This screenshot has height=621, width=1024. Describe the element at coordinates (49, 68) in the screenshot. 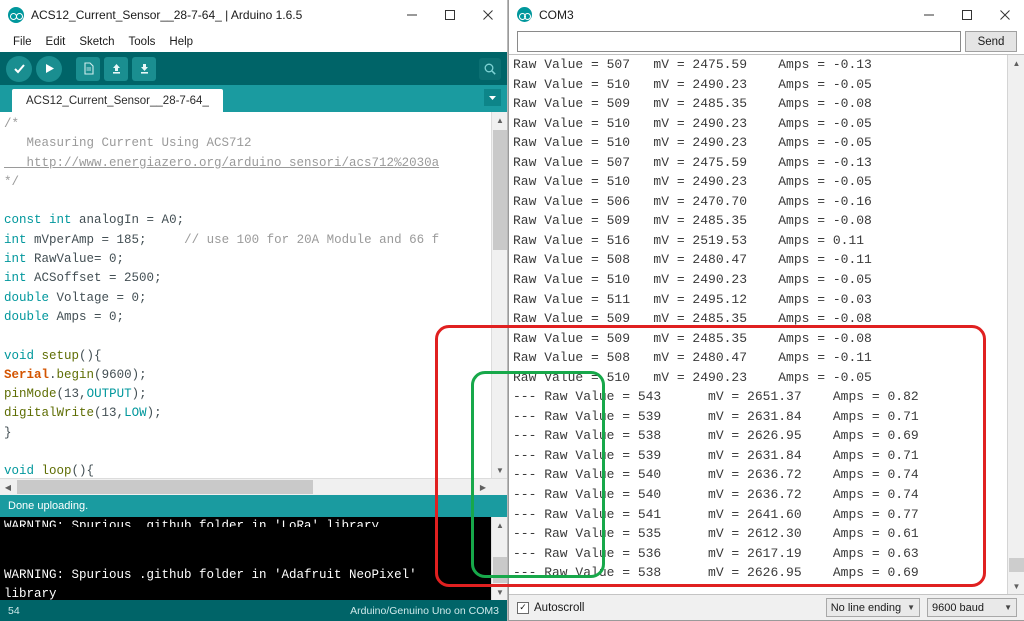

I see `upload-button` at that location.